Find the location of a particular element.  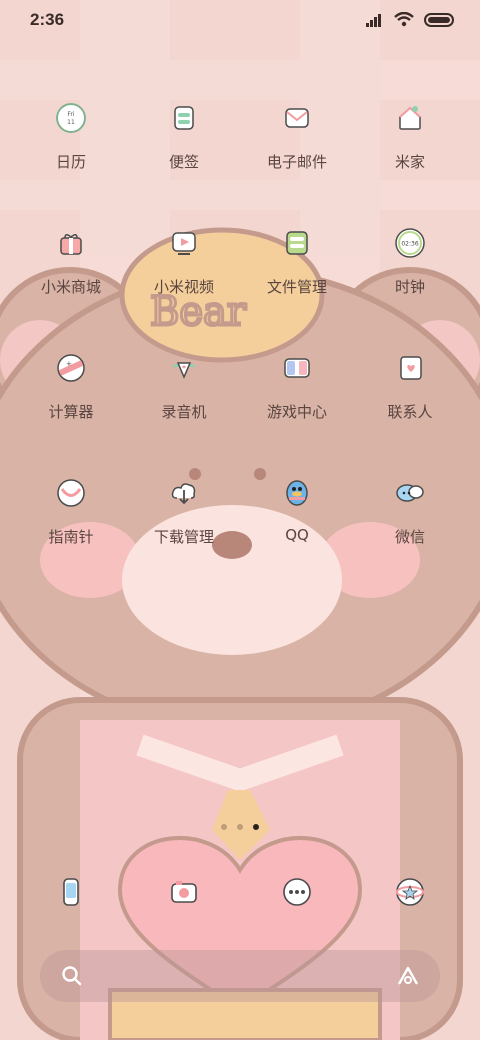

app-label: 便签 is located at coordinates (183, 162).